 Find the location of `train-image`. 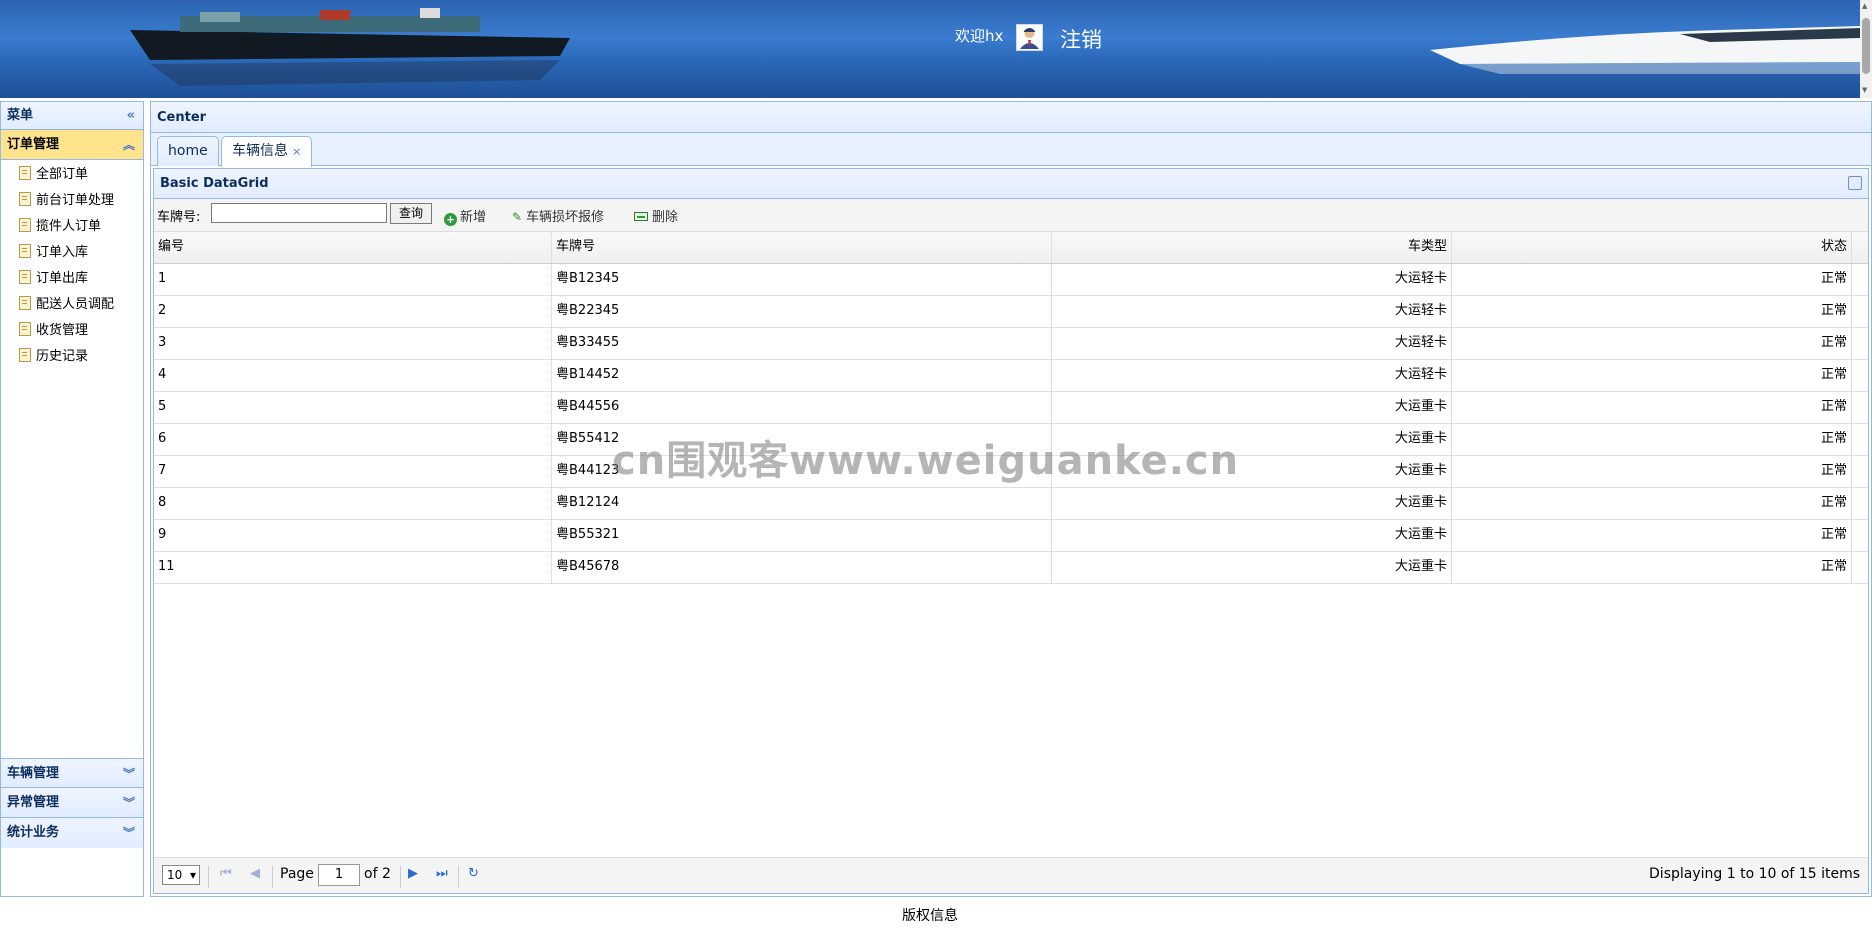

train-image is located at coordinates (1645, 50).